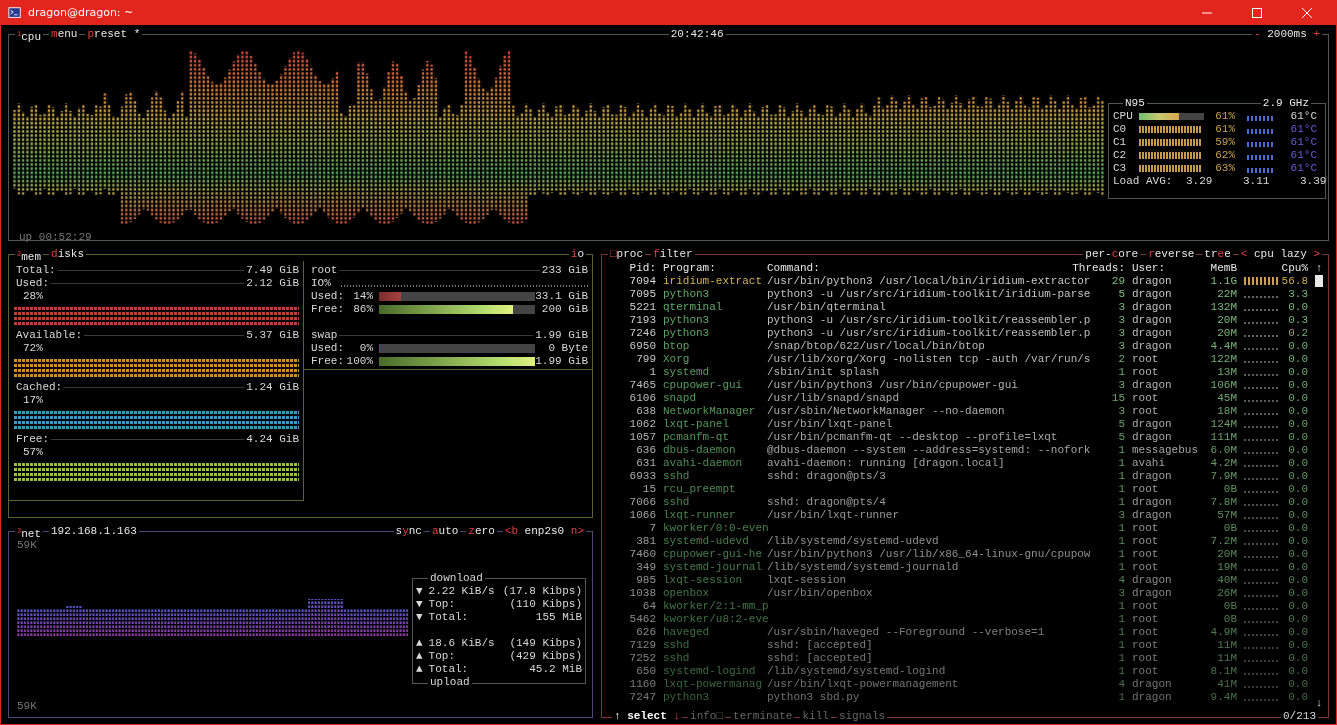  What do you see at coordinates (1224, 116) in the screenshot?
I see `core-percent: 61%` at bounding box center [1224, 116].